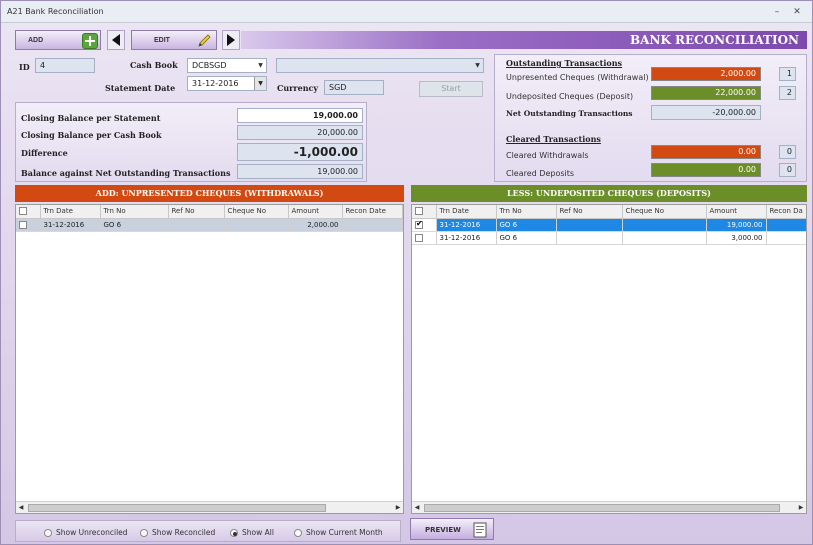 The width and height of the screenshot is (813, 545). Describe the element at coordinates (227, 65) in the screenshot. I see `cash-book-select: DCBSGD ▼` at that location.